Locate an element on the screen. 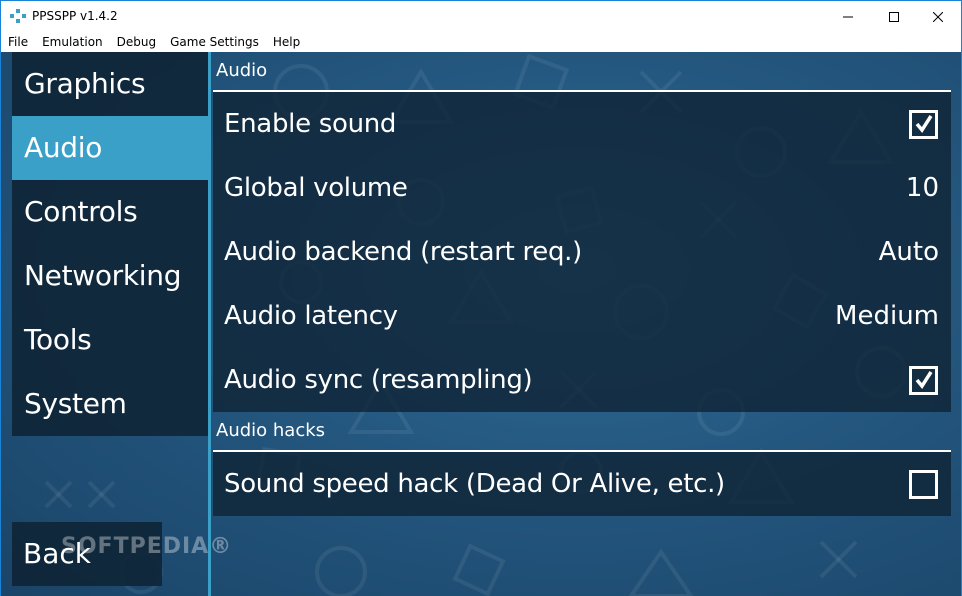  maximize-icon is located at coordinates (894, 16).